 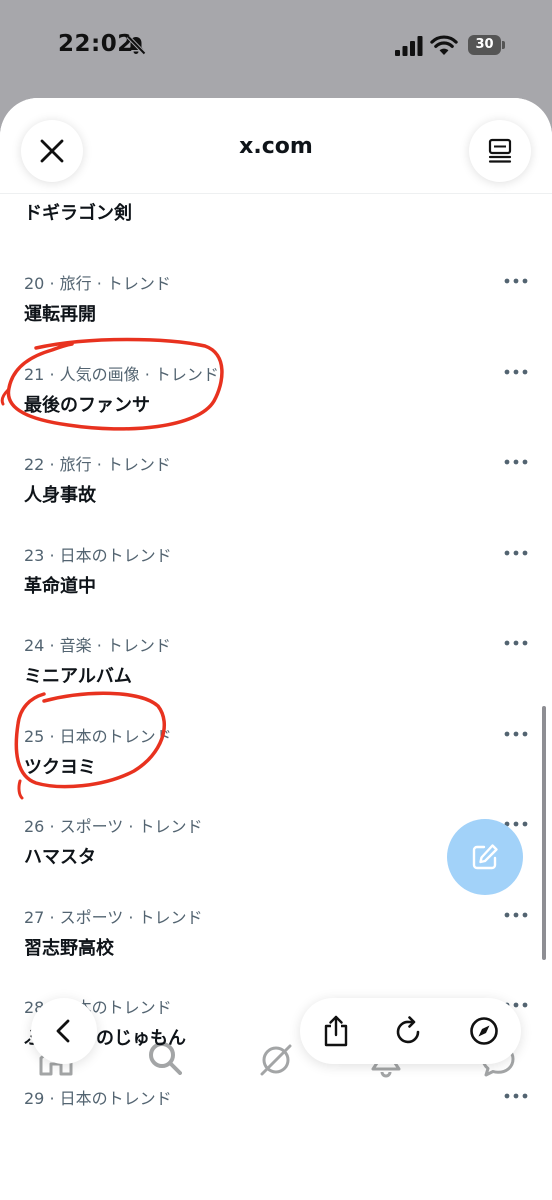 What do you see at coordinates (98, 555) in the screenshot?
I see `trend-meta: 23 · 日本のトレンド` at bounding box center [98, 555].